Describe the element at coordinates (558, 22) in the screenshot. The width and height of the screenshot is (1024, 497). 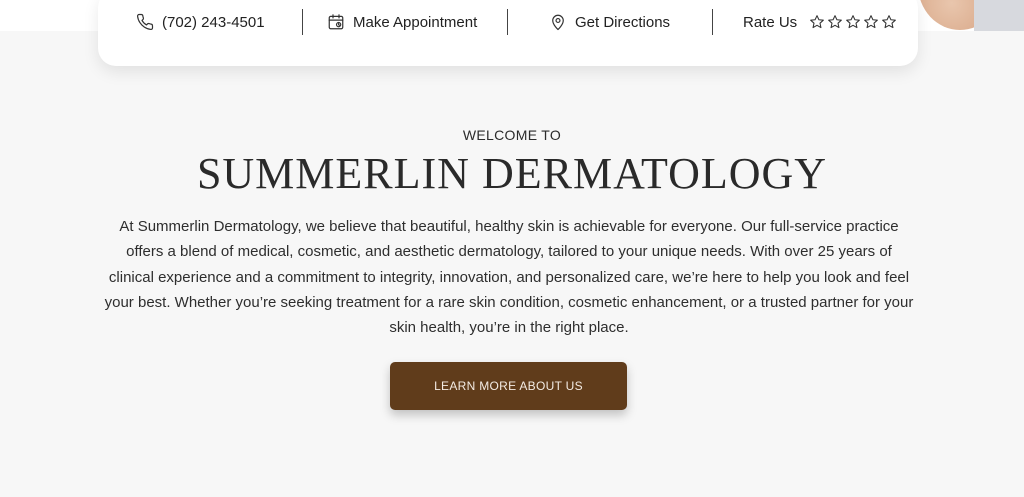
I see `map-pin-icon` at that location.